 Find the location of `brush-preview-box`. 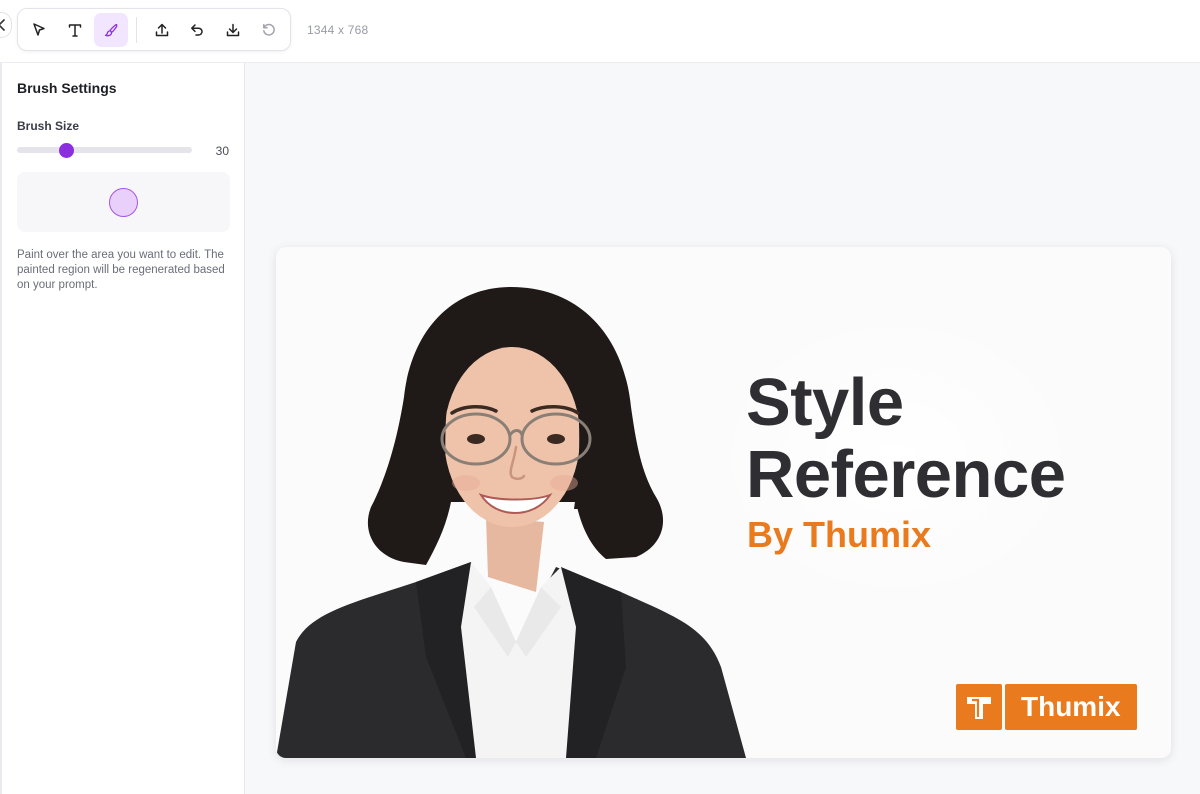

brush-preview-box is located at coordinates (123, 202).